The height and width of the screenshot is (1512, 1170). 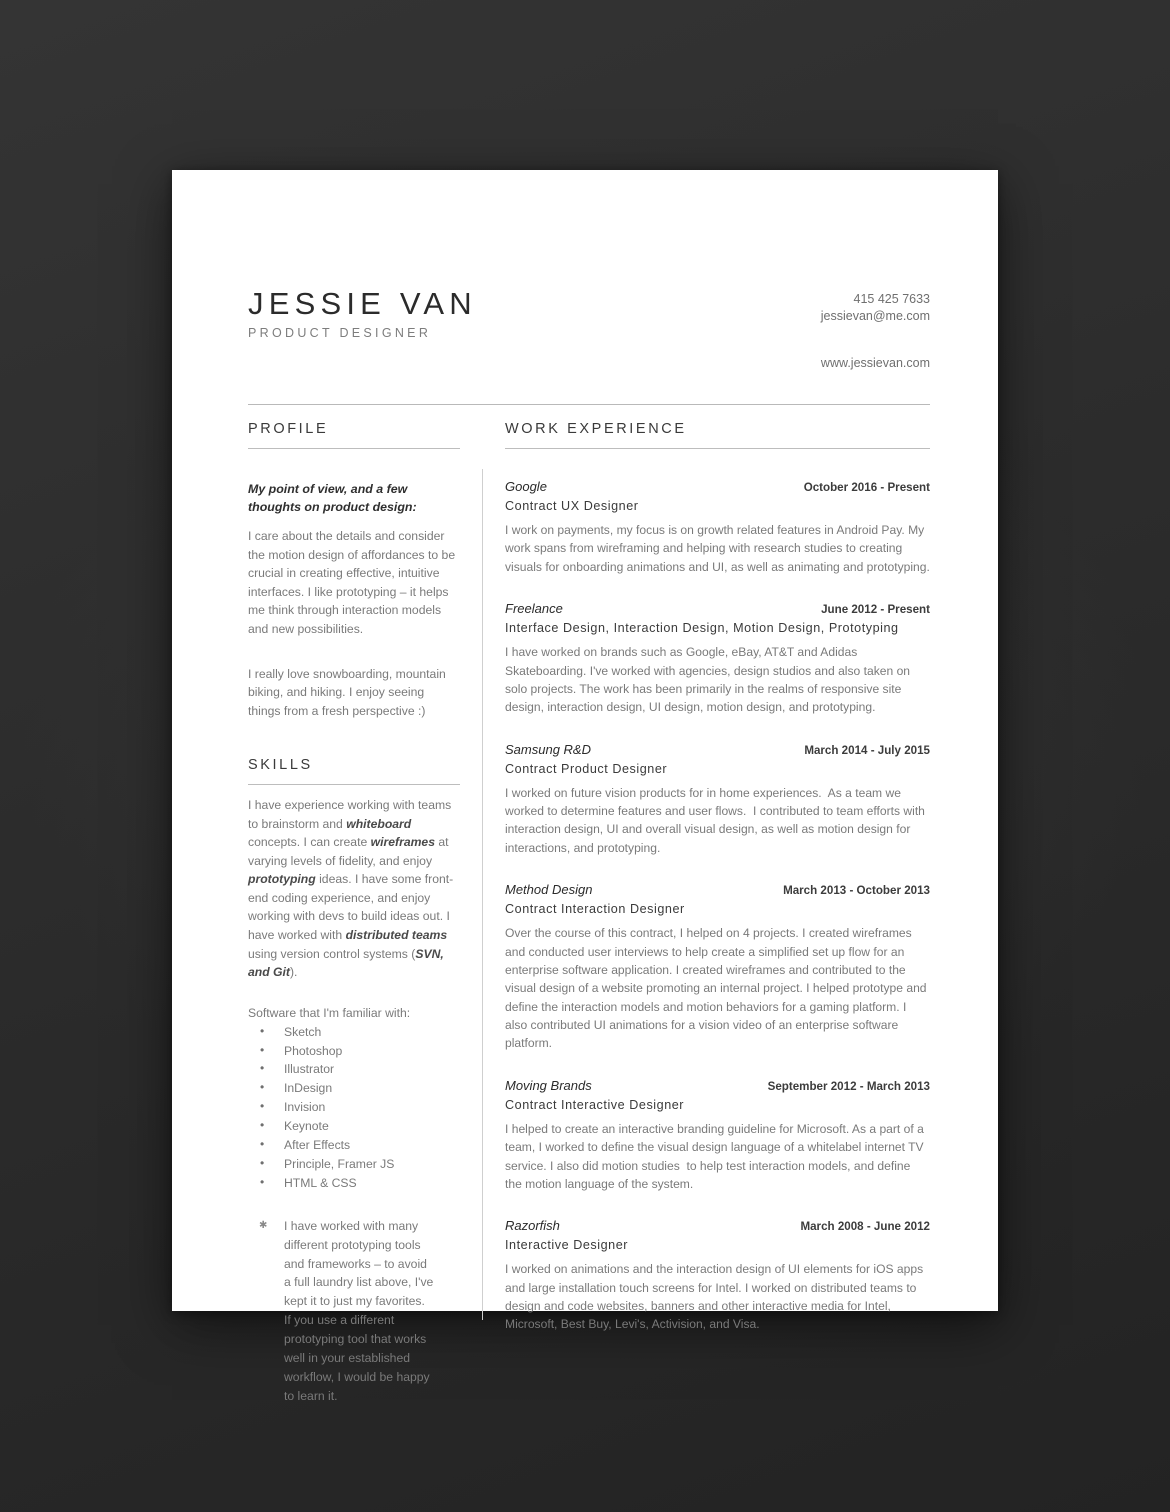 What do you see at coordinates (572, 506) in the screenshot?
I see `work-entry-title: Contract UX Designer` at bounding box center [572, 506].